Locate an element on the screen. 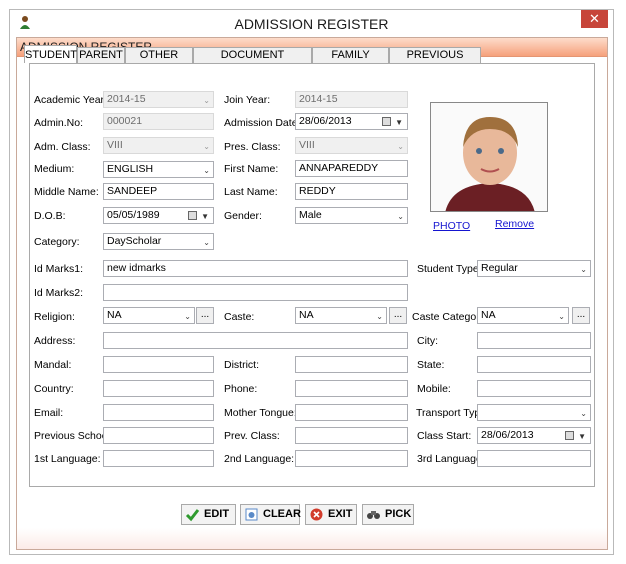  religion-value: NA is located at coordinates (114, 315).